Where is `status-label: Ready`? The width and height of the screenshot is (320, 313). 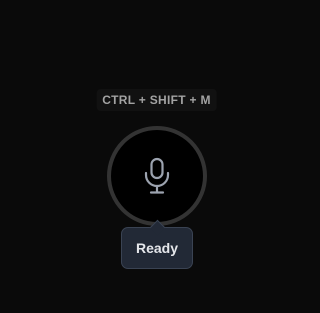
status-label: Ready is located at coordinates (157, 248).